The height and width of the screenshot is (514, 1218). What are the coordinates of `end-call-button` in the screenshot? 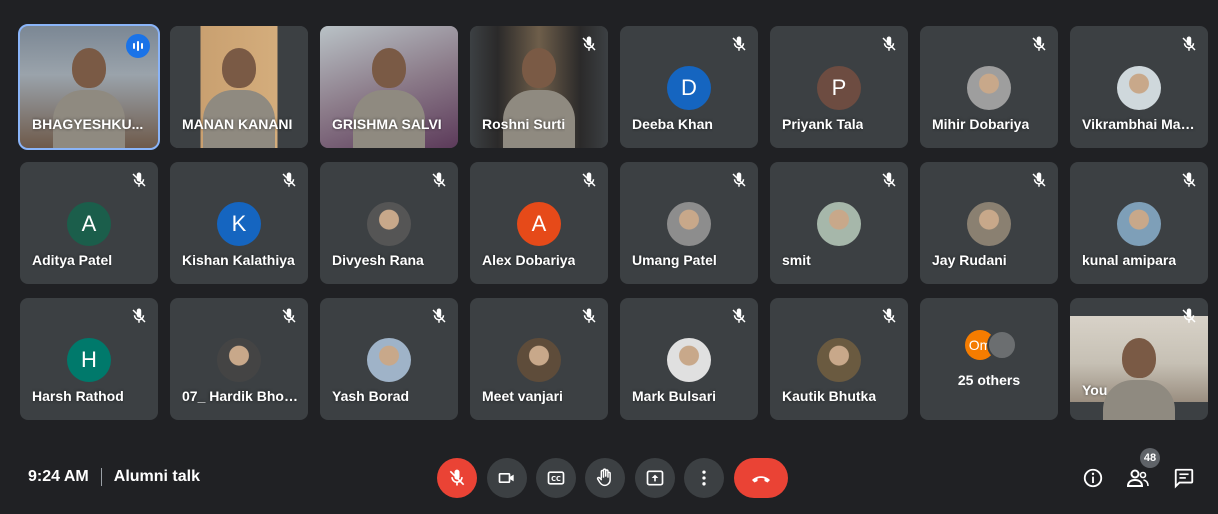 It's located at (761, 478).